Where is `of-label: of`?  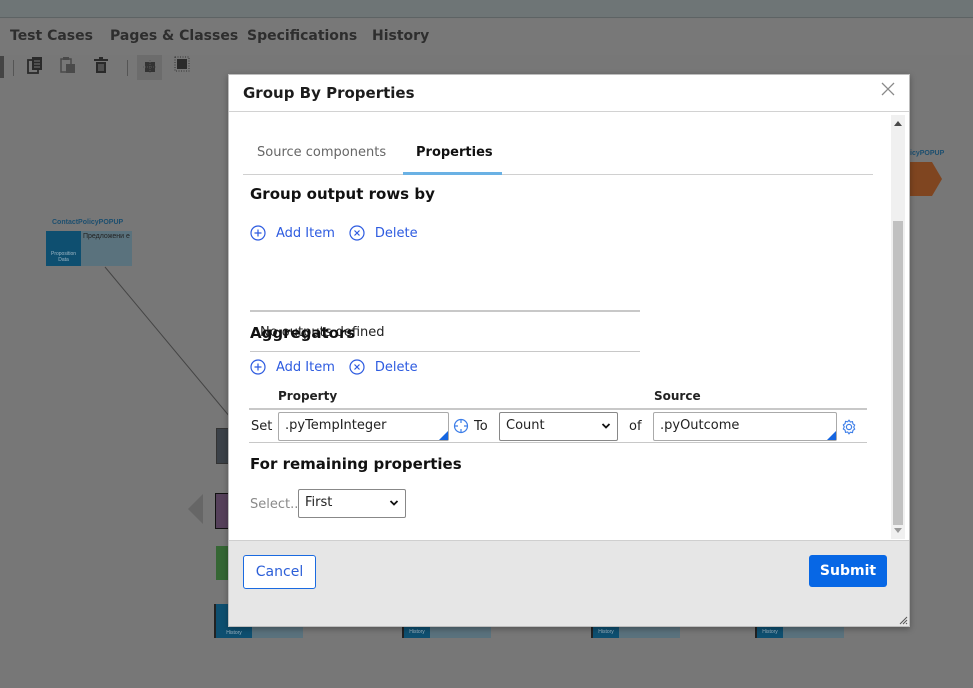 of-label: of is located at coordinates (635, 426).